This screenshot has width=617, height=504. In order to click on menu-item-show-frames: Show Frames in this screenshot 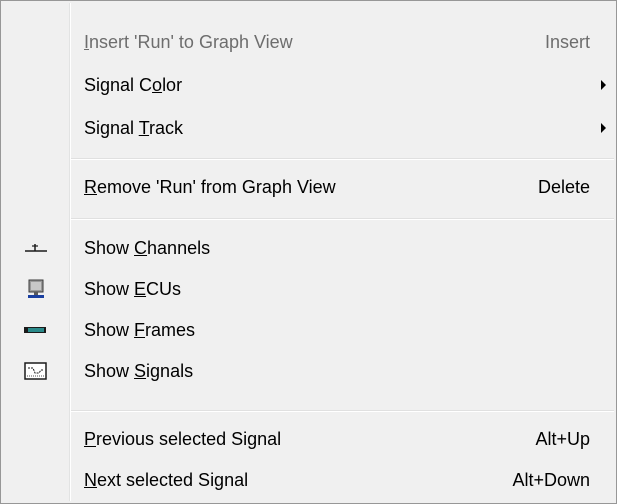, I will do `click(308, 330)`.